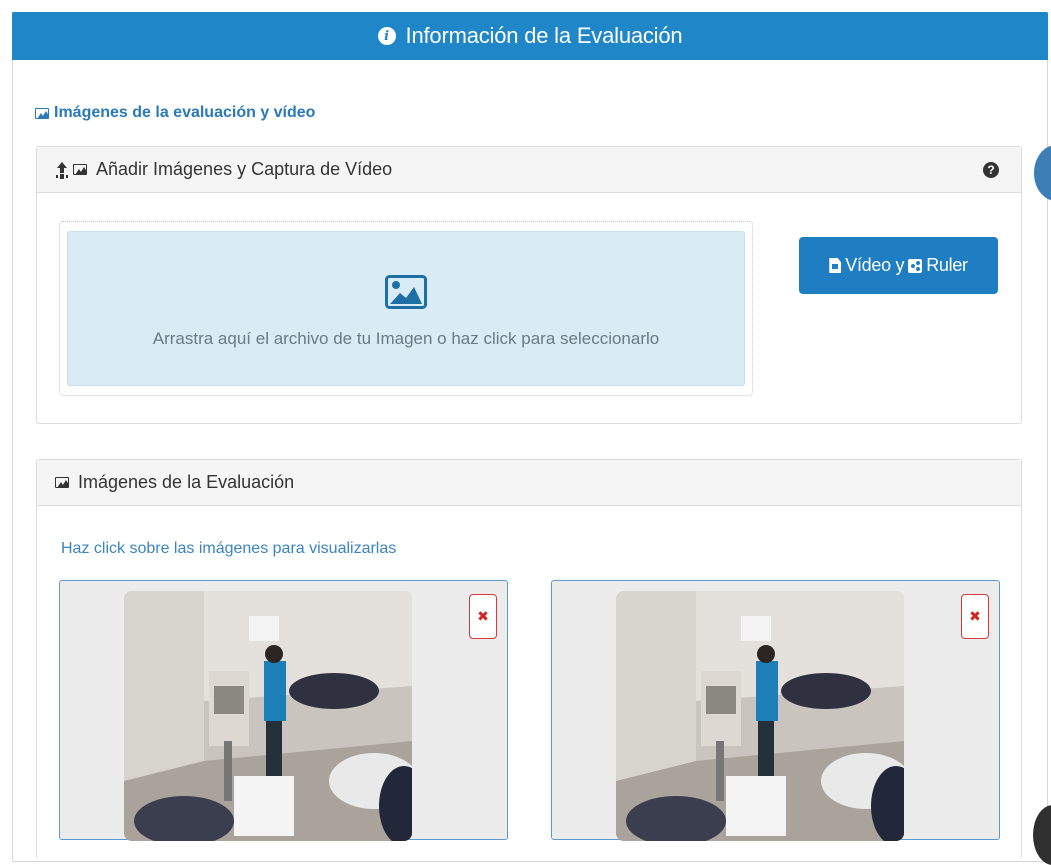 Image resolution: width=1051 pixels, height=865 pixels. What do you see at coordinates (544, 35) in the screenshot?
I see `header-title: Información de la Evaluación` at bounding box center [544, 35].